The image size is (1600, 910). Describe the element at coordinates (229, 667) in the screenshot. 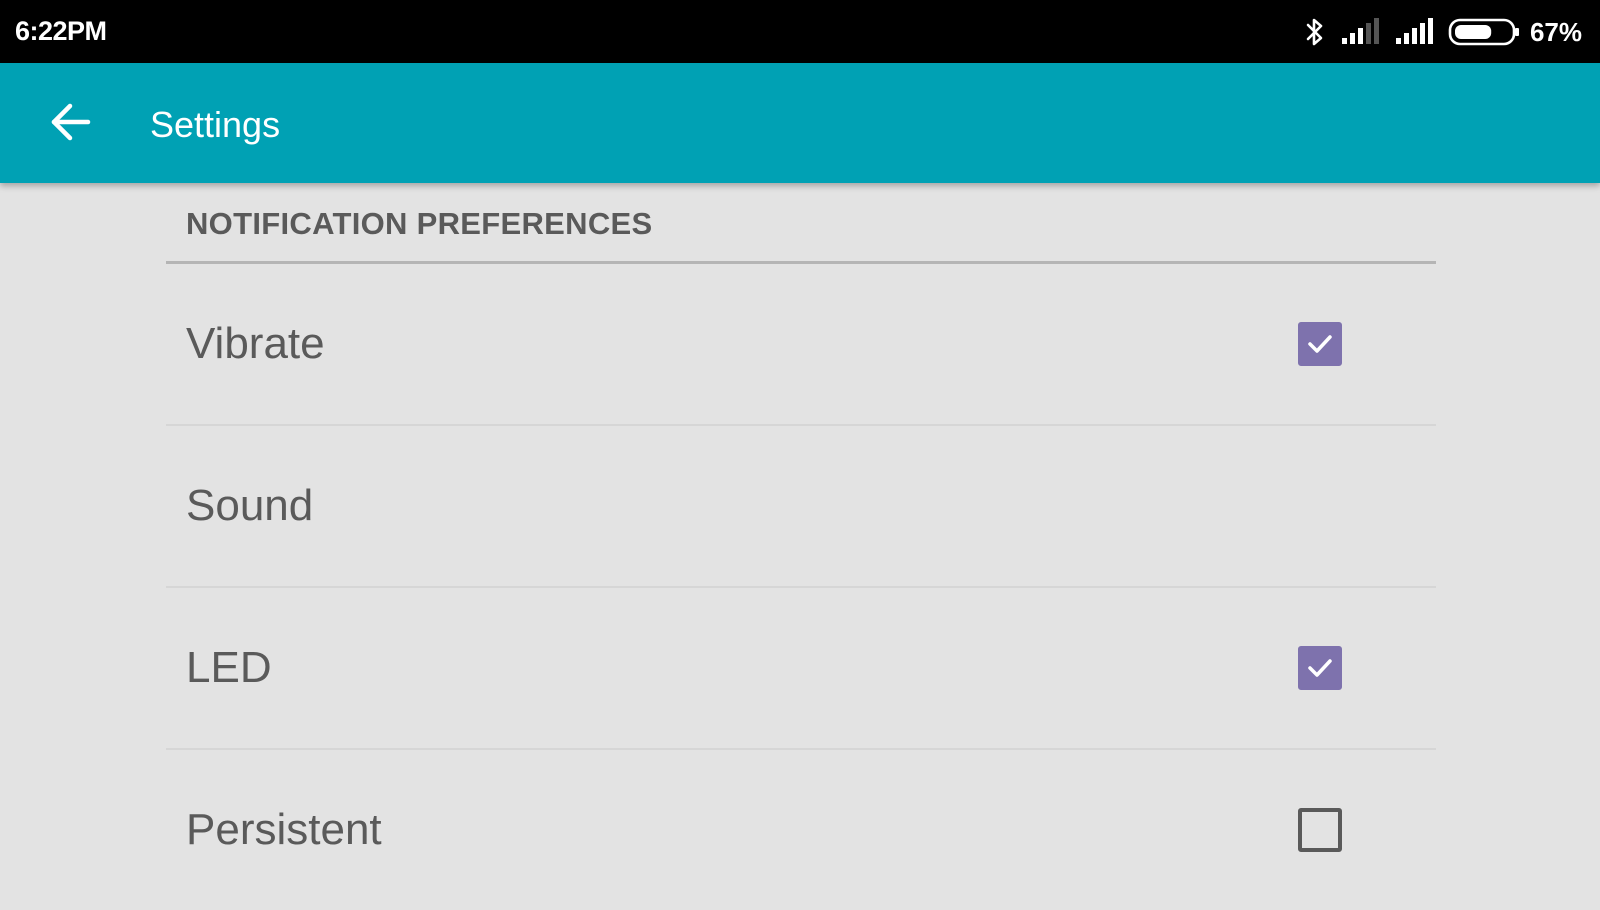

I see `preference-label: LED` at that location.